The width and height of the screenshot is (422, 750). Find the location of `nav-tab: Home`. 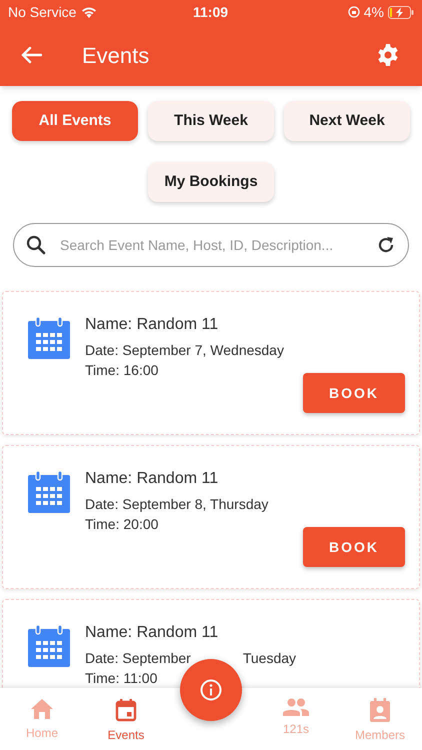

nav-tab: Home is located at coordinates (42, 719).